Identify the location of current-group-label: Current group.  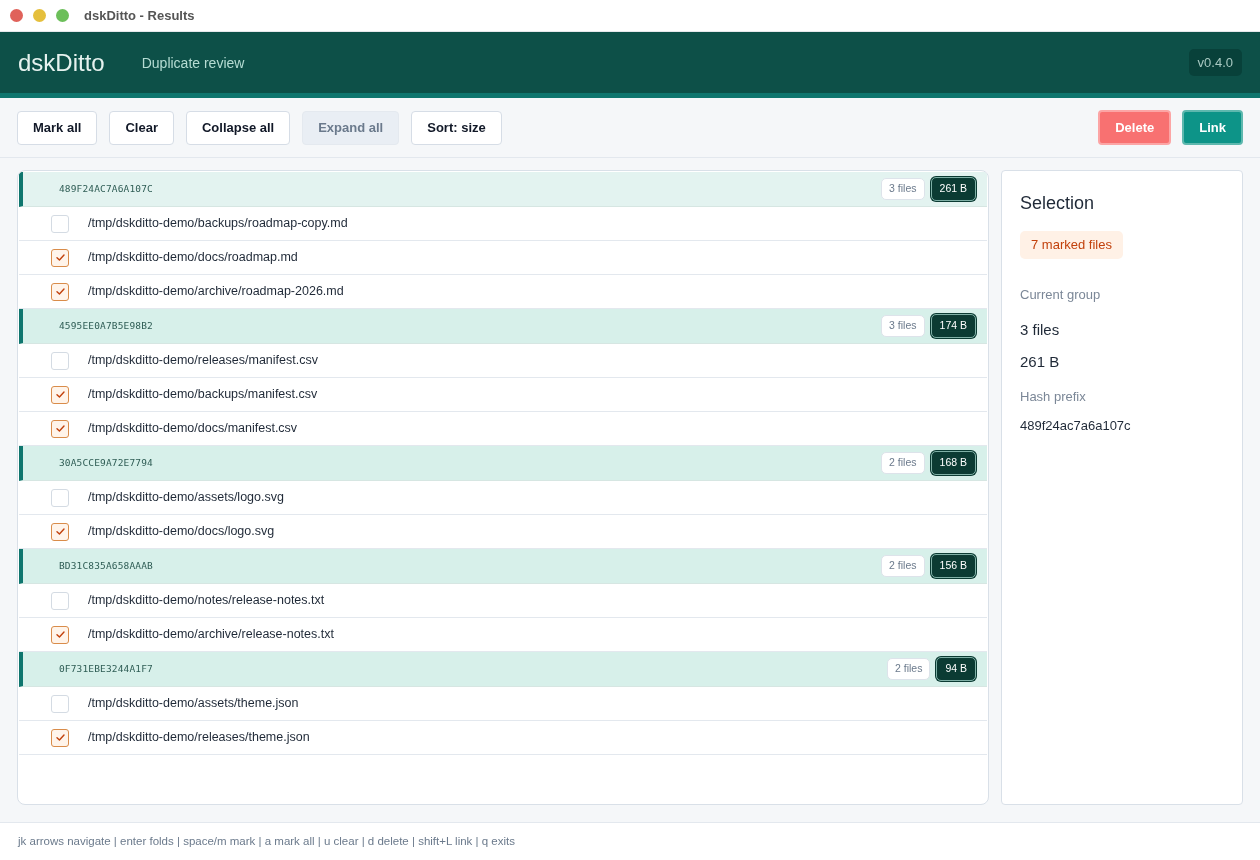
(1060, 295).